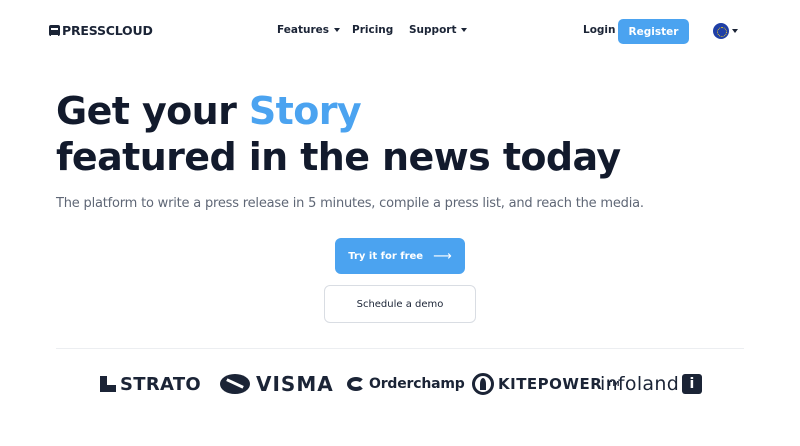 The height and width of the screenshot is (446, 800). I want to click on nav-pricing: Pricing, so click(372, 30).